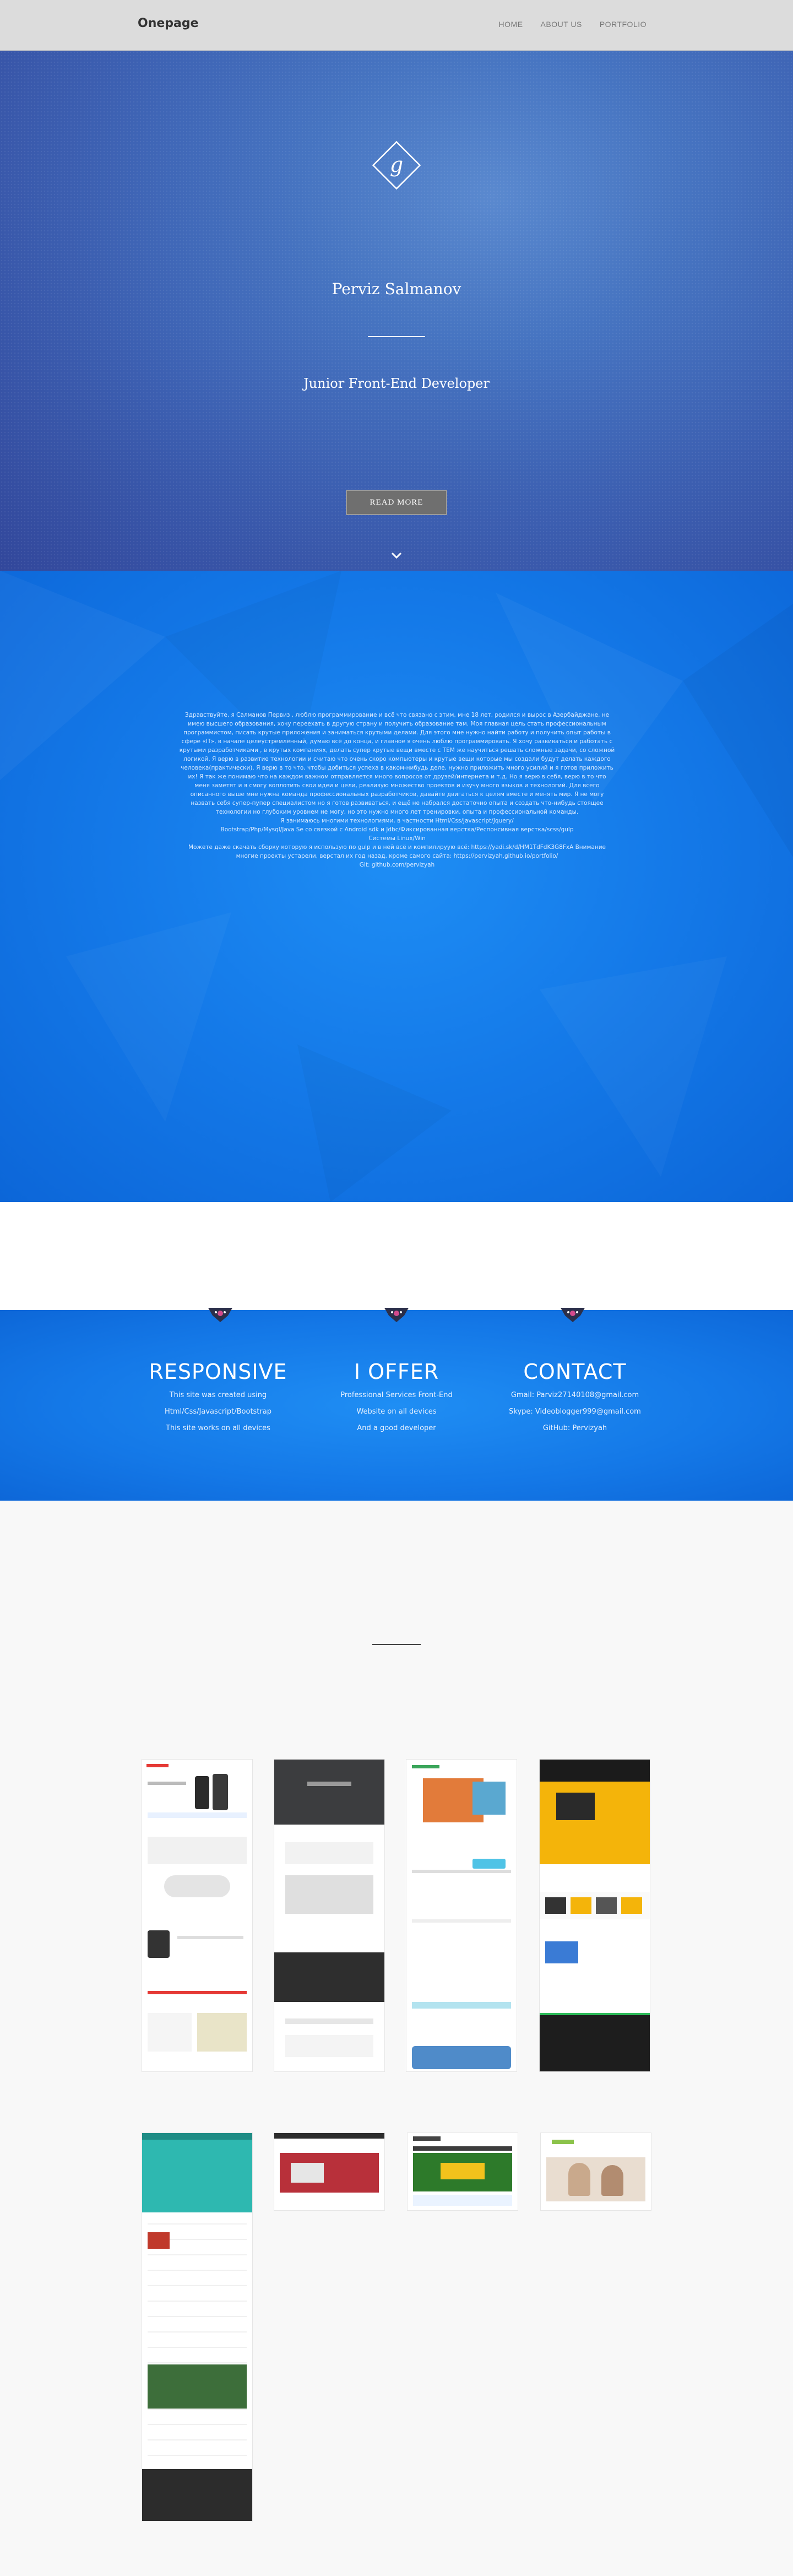 Image resolution: width=793 pixels, height=2576 pixels. Describe the element at coordinates (329, 1916) in the screenshot. I see `portfolio-item-dark-agency` at that location.